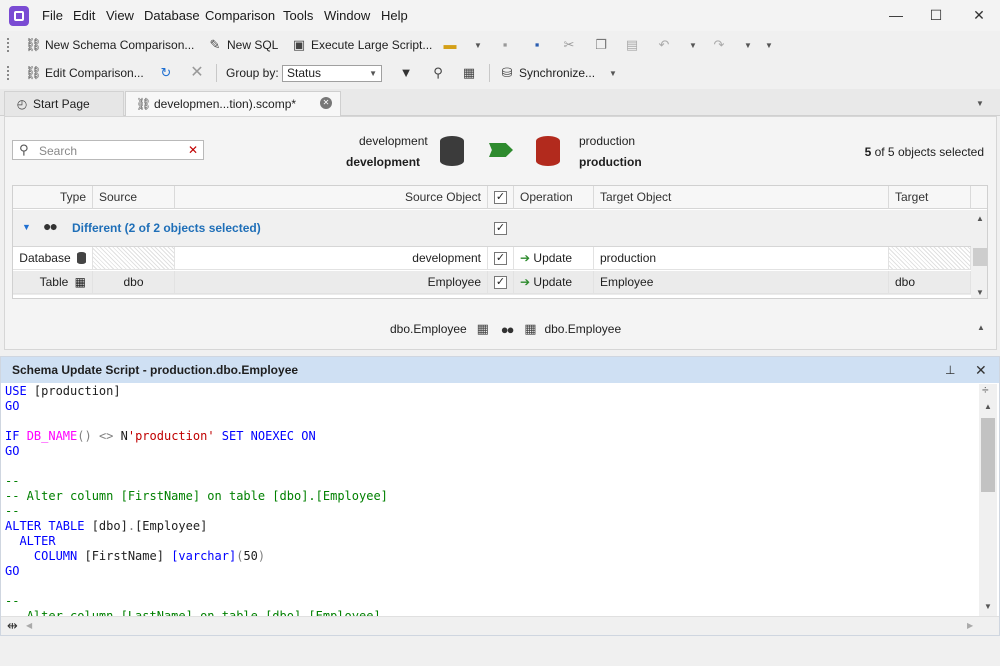 This screenshot has height=666, width=1000. I want to click on group-by-select: Status ▼, so click(332, 73).